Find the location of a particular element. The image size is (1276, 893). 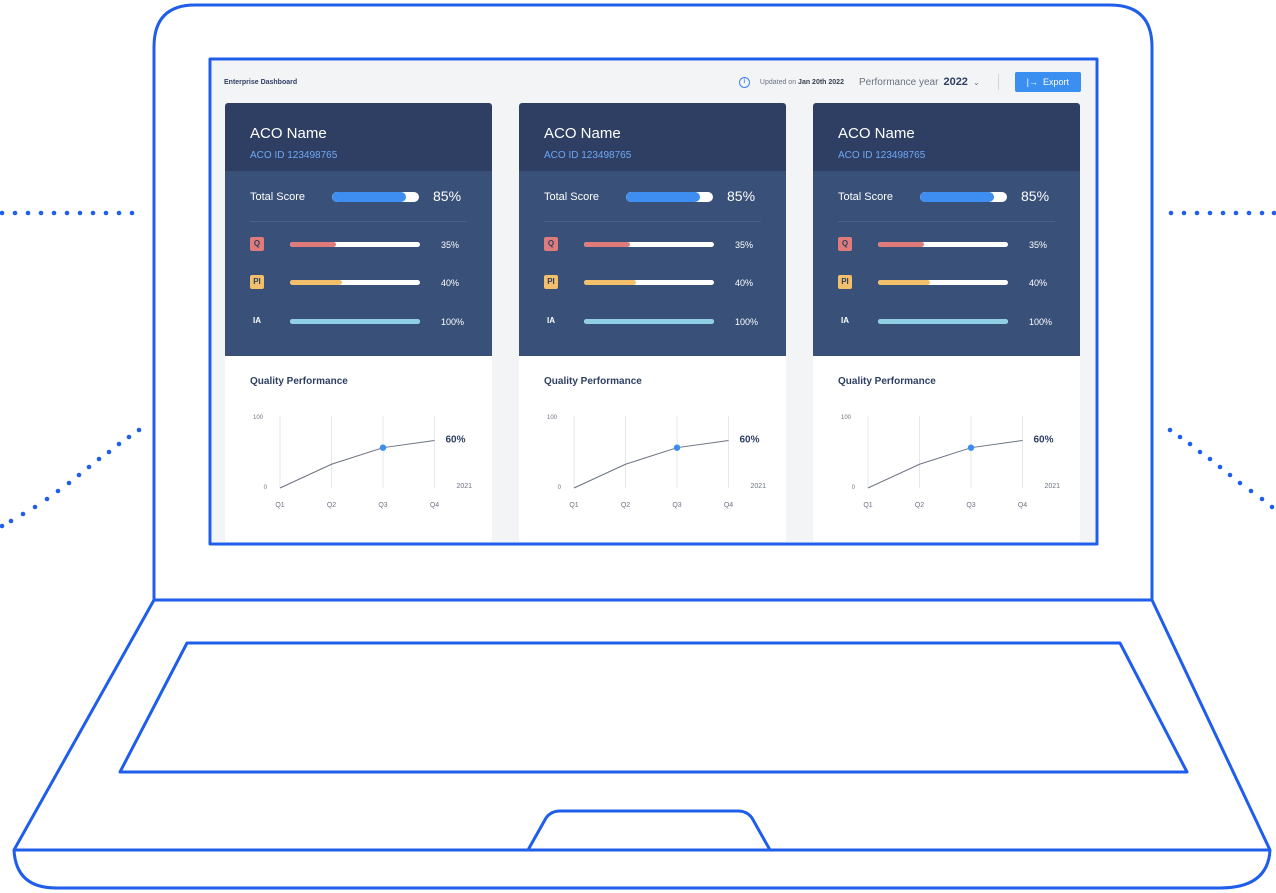

performance-year-select: 2022 is located at coordinates (955, 82).